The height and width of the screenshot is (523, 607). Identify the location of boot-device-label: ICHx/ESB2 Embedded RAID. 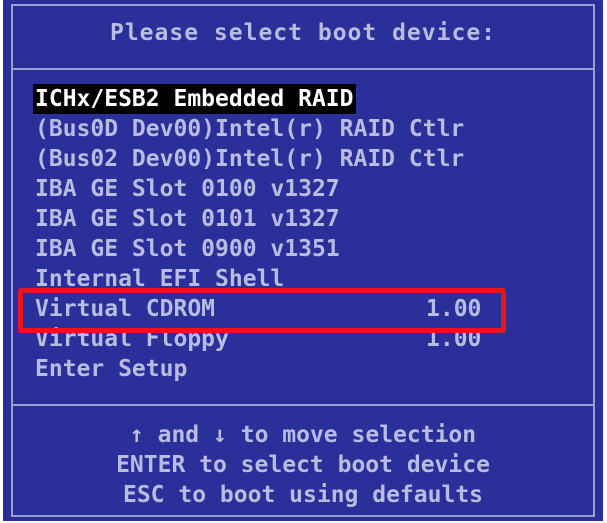
(194, 99).